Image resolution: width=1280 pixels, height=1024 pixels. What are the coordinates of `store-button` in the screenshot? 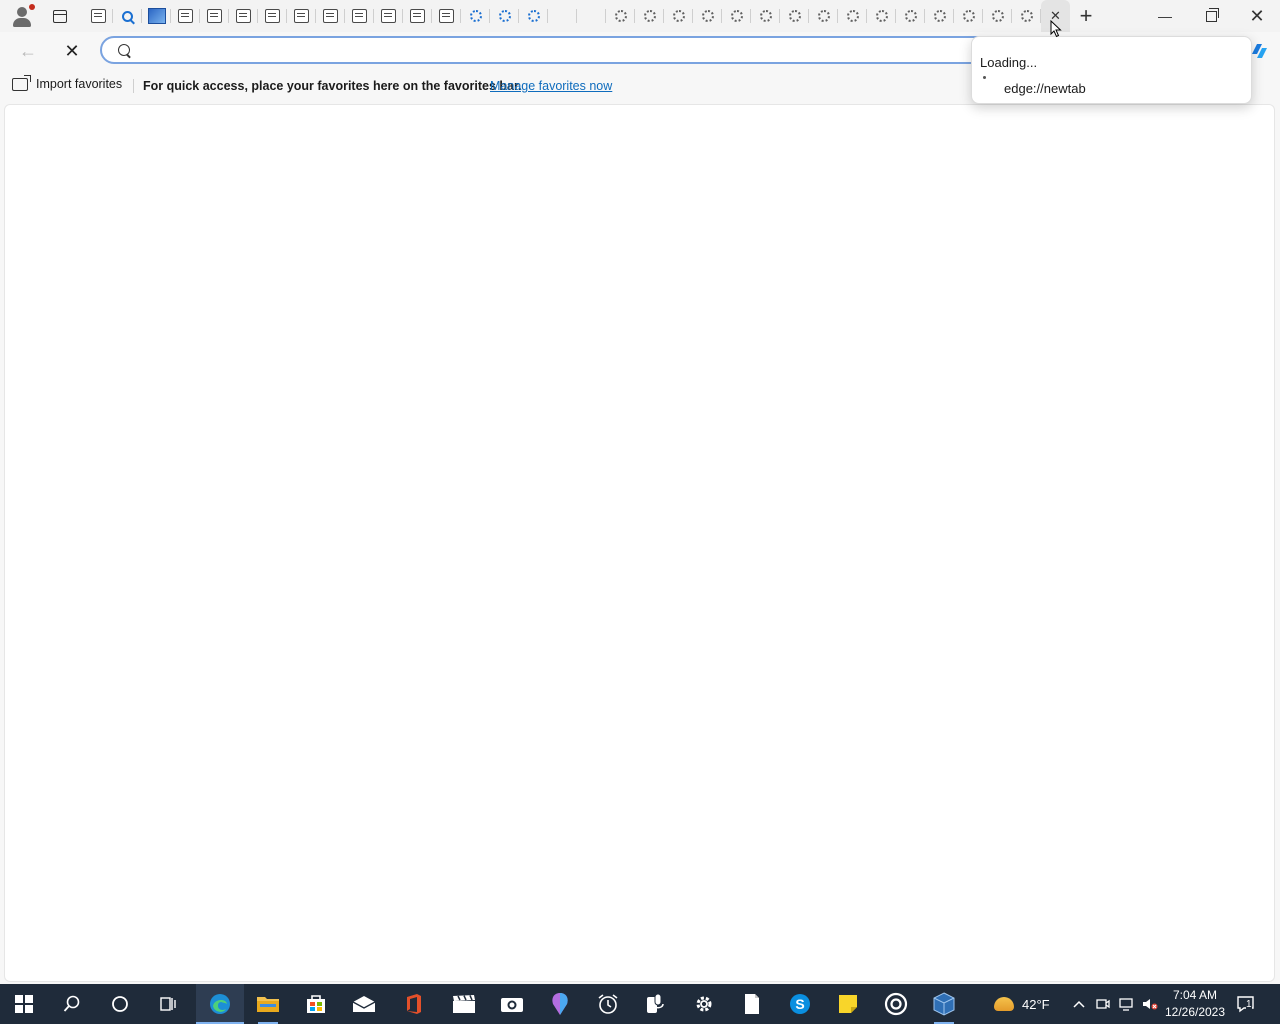 It's located at (316, 1004).